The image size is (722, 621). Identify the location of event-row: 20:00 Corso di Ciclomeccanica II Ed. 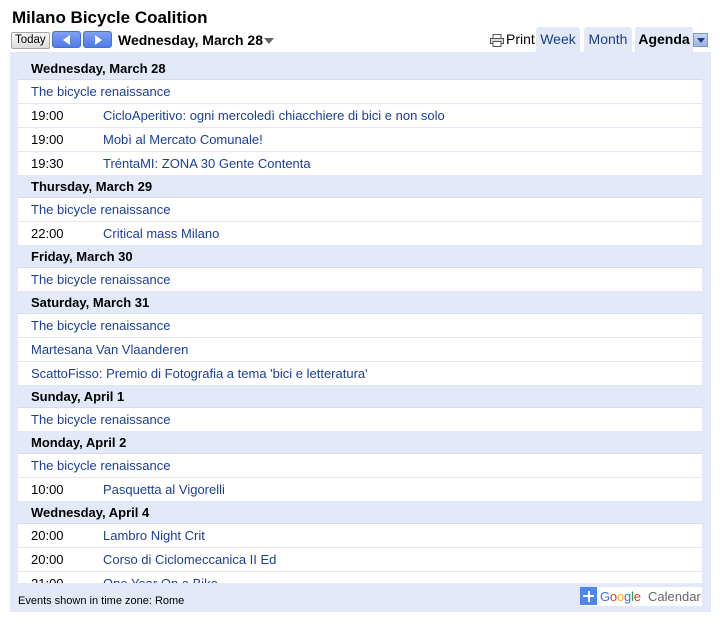
(360, 560).